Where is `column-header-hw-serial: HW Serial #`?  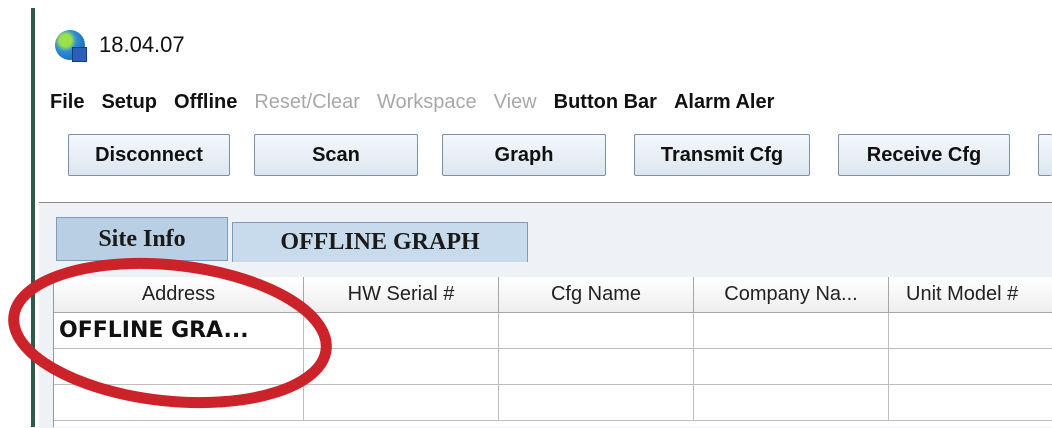
column-header-hw-serial: HW Serial # is located at coordinates (401, 295).